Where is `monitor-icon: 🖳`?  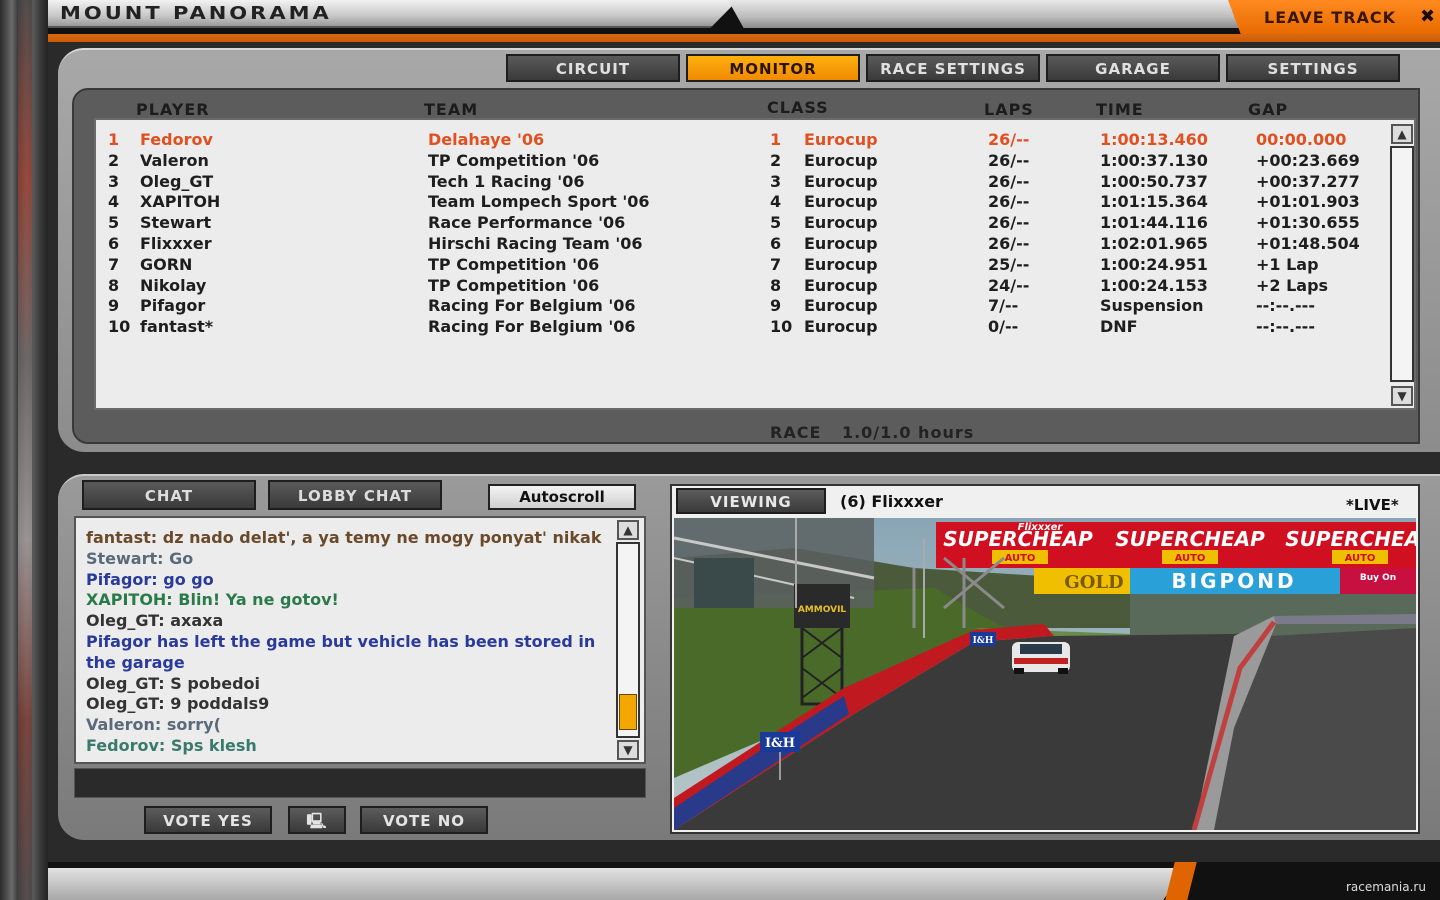
monitor-icon: 🖳 is located at coordinates (317, 820).